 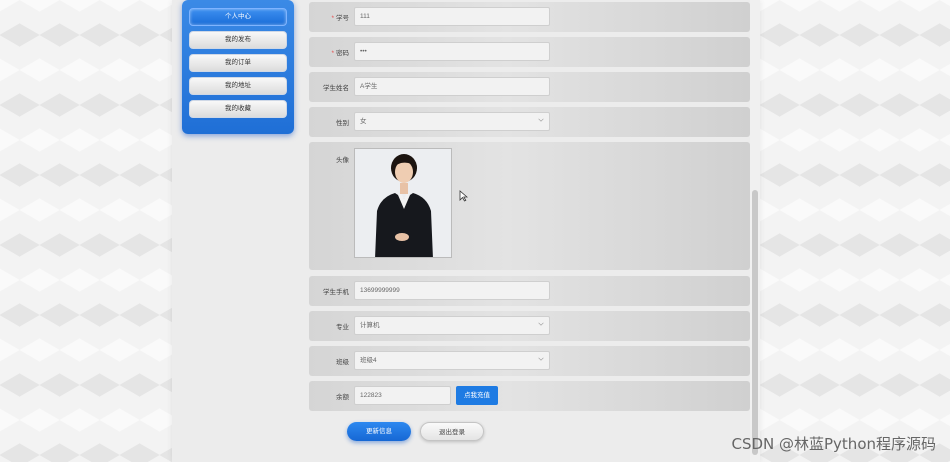 What do you see at coordinates (402, 395) in the screenshot?
I see `balance-input: 122823` at bounding box center [402, 395].